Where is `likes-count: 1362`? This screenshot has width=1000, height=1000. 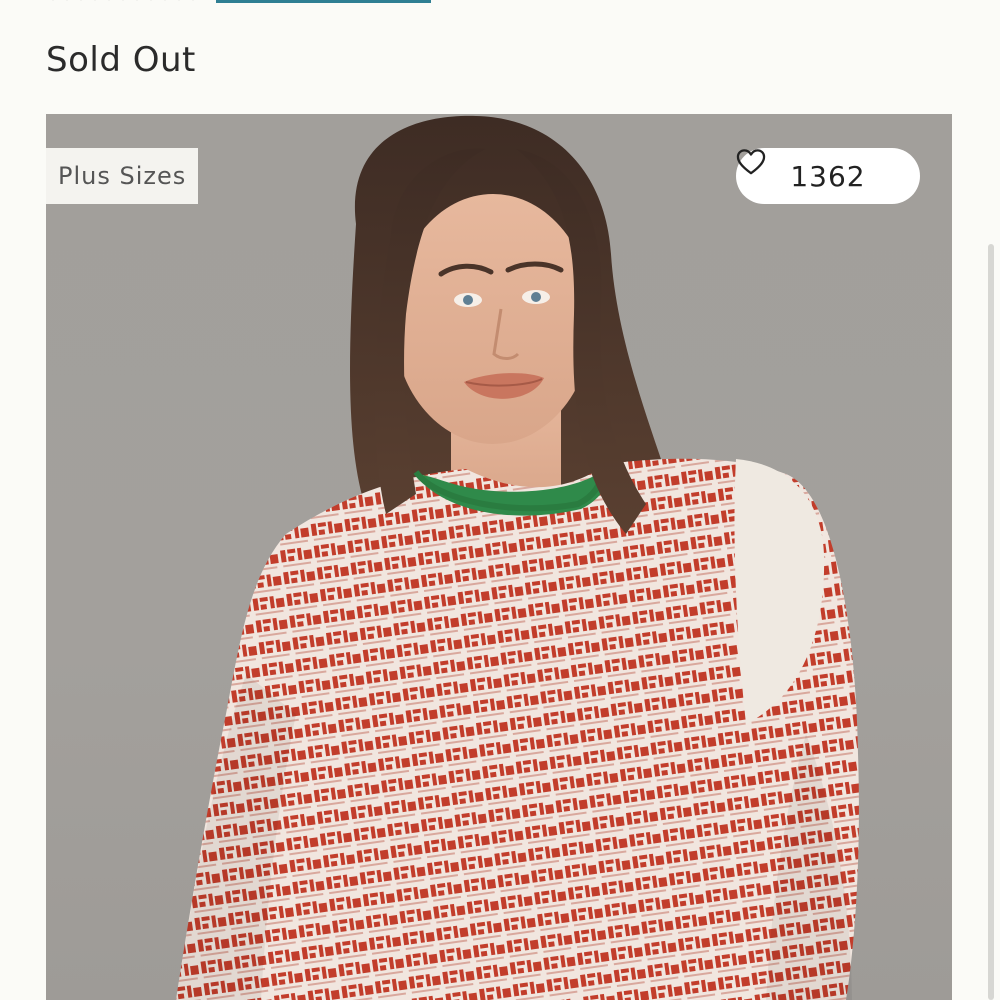
likes-count: 1362 is located at coordinates (828, 176).